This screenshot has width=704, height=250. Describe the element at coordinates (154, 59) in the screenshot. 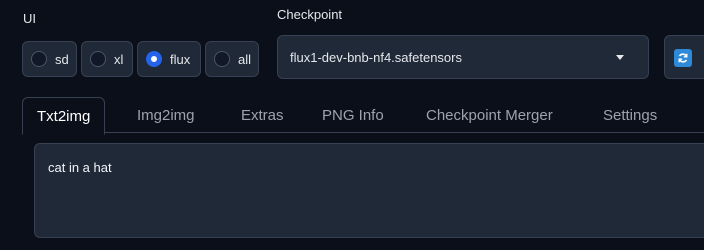

I see `radio-selected-icon` at that location.